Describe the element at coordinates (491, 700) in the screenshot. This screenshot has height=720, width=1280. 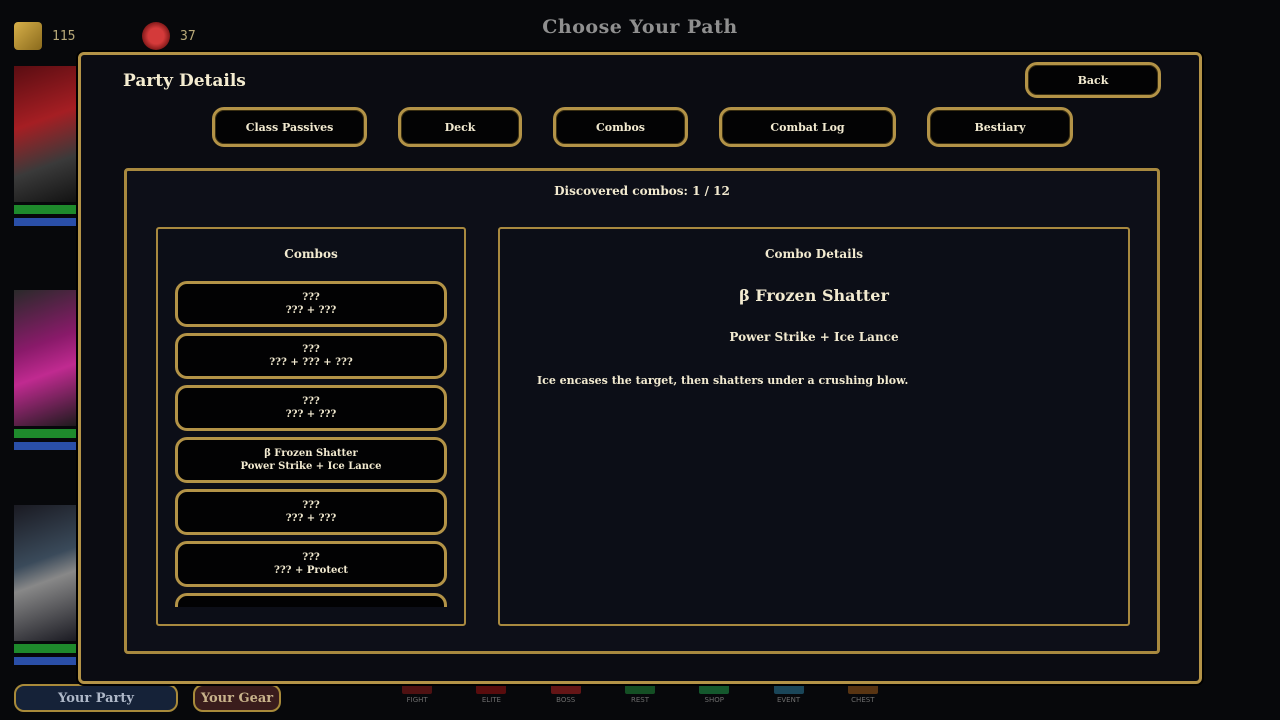
I see `legend-label: ELITE` at that location.